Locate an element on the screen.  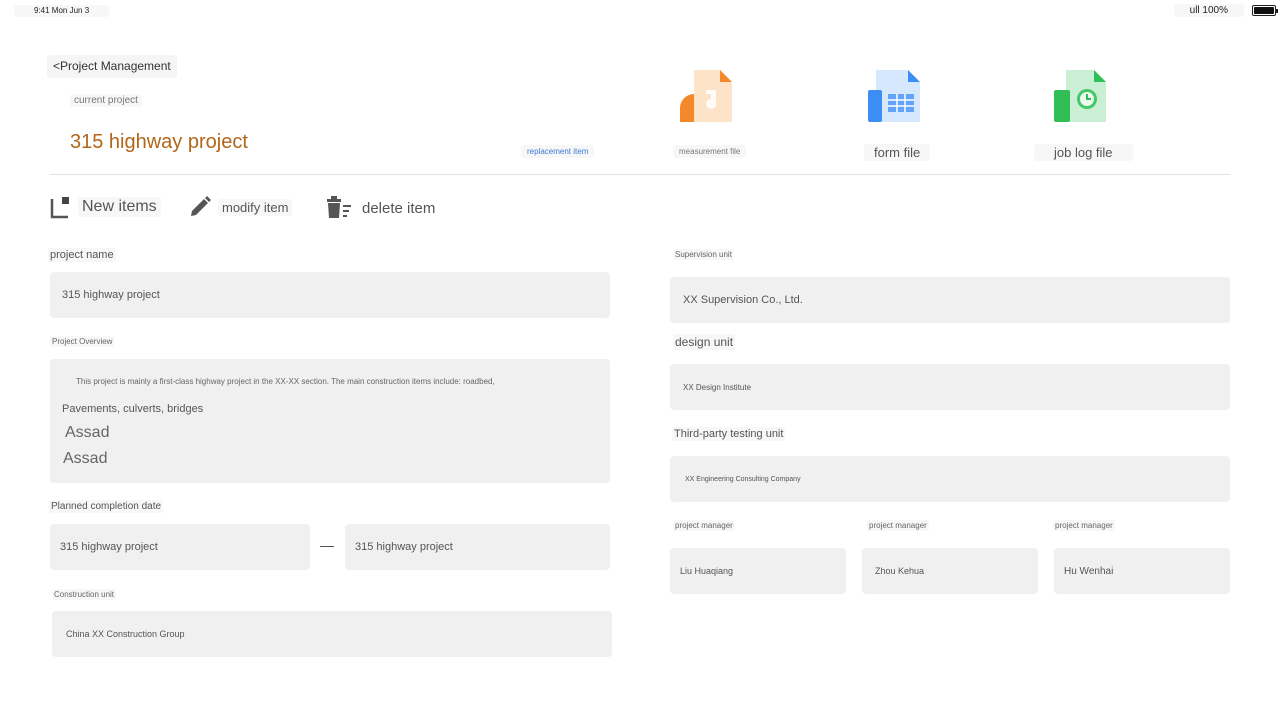
overview-line: Pavements, culverts, bridges is located at coordinates (133, 409).